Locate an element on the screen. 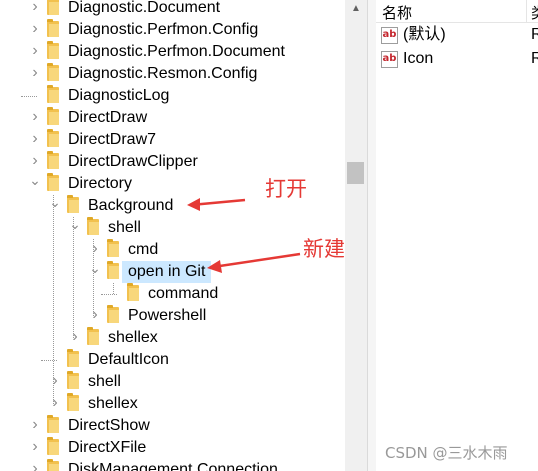 This screenshot has width=538, height=471. tree-item: › Diagnostic.Resmon.Config is located at coordinates (172, 74).